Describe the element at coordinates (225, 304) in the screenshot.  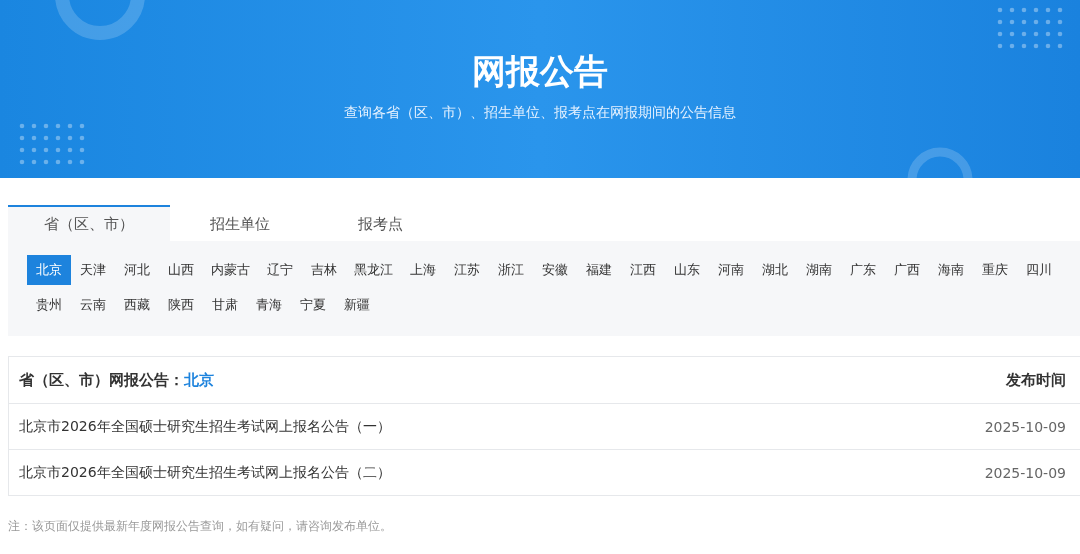
I see `province-item: 甘肃` at that location.